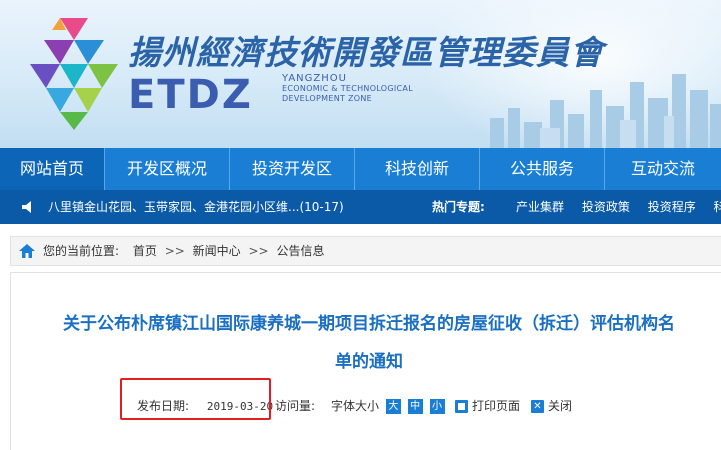  I want to click on nav-item-invest: 投资开发区, so click(292, 169).